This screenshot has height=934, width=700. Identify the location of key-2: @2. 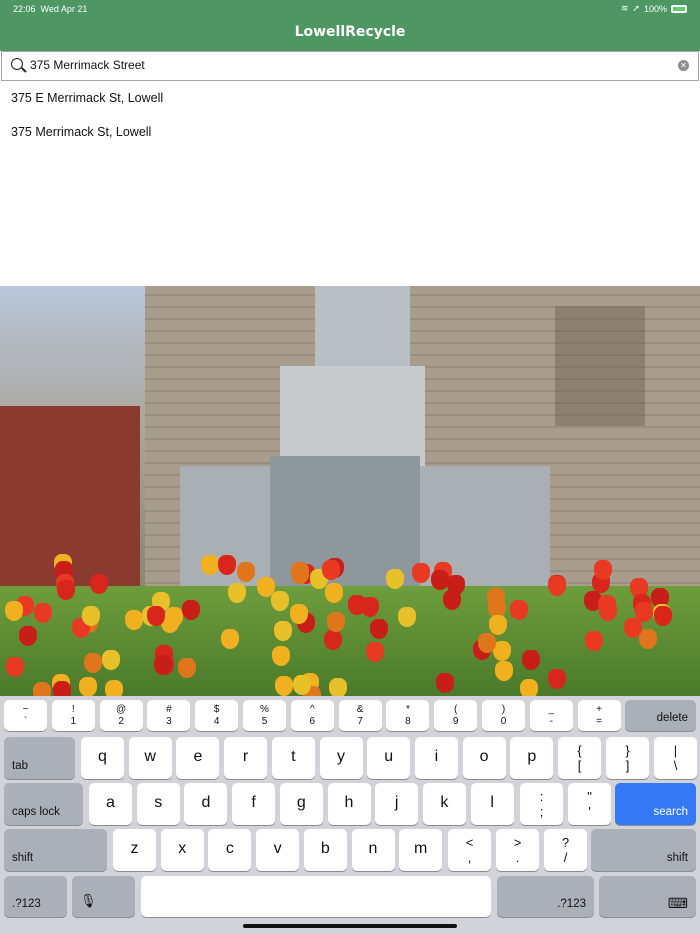
(121, 715).